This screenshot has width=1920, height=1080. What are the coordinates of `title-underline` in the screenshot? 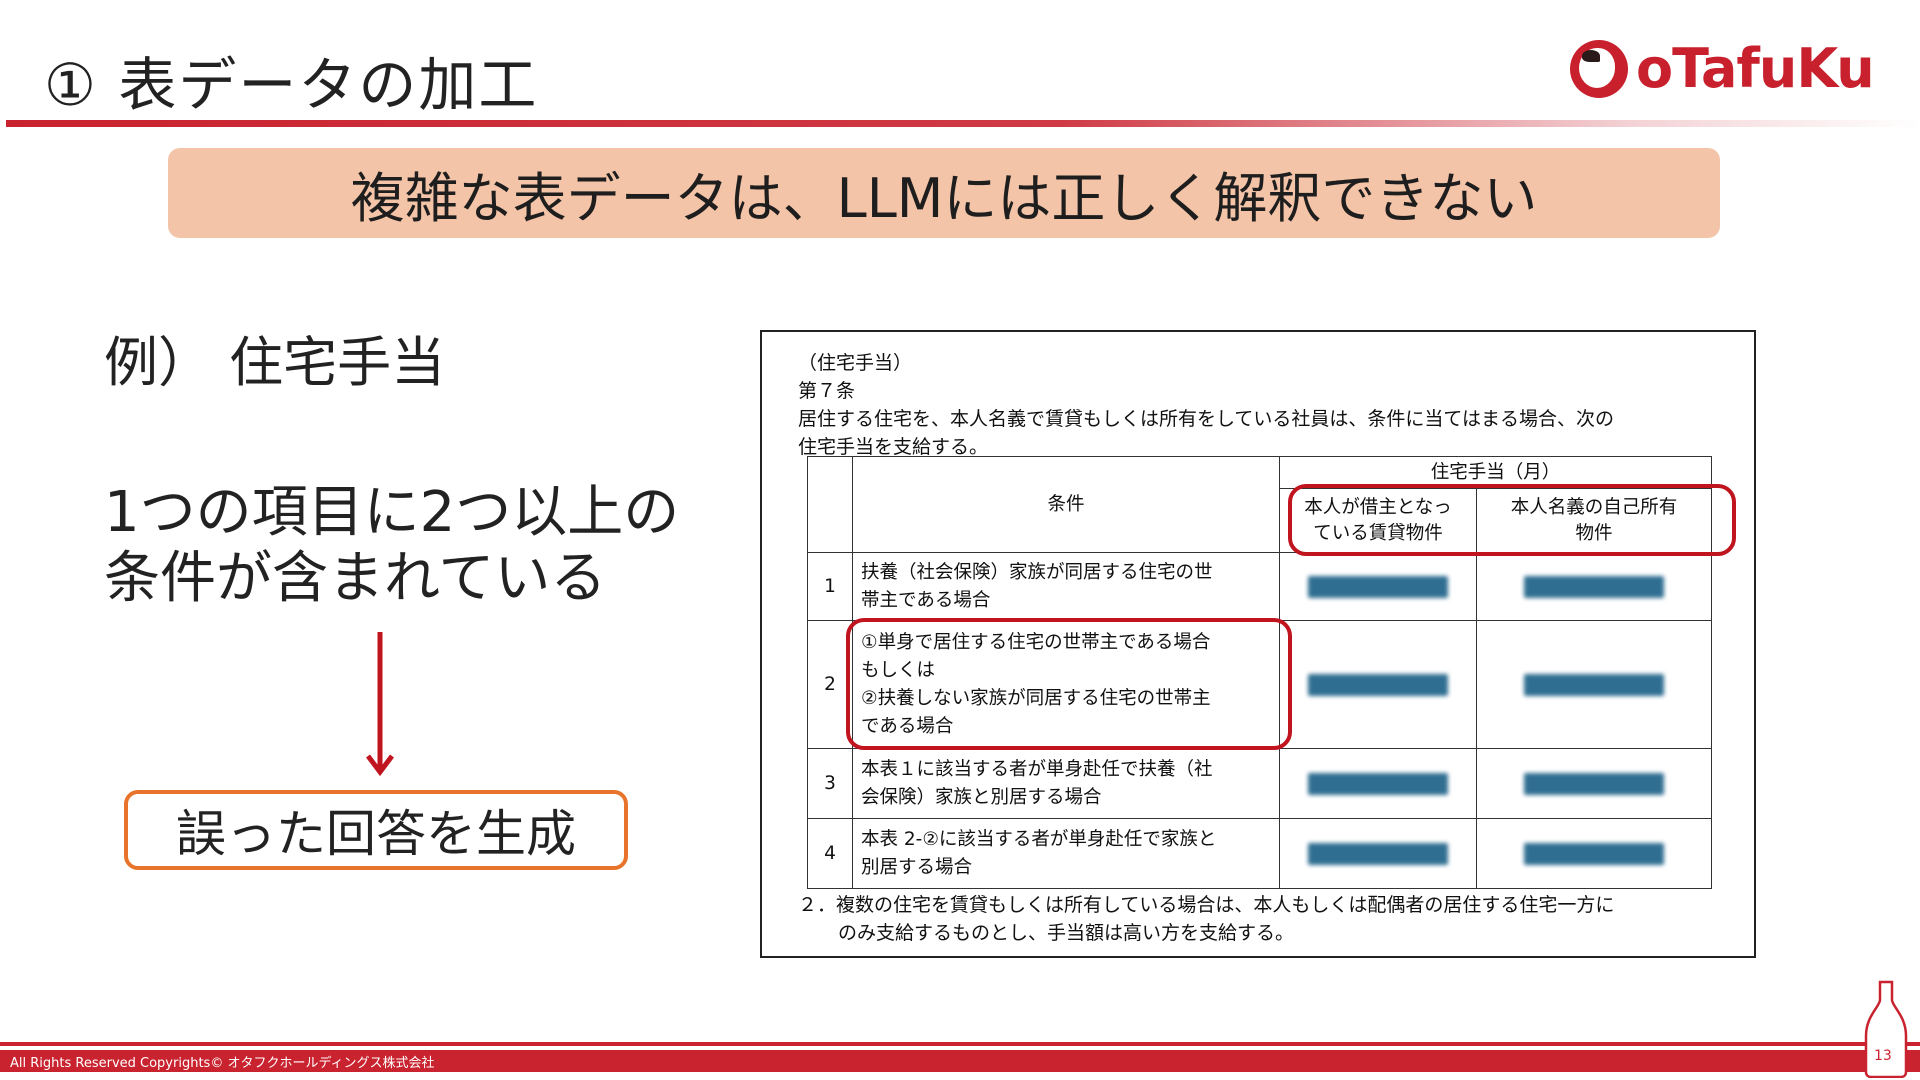 It's located at (963, 123).